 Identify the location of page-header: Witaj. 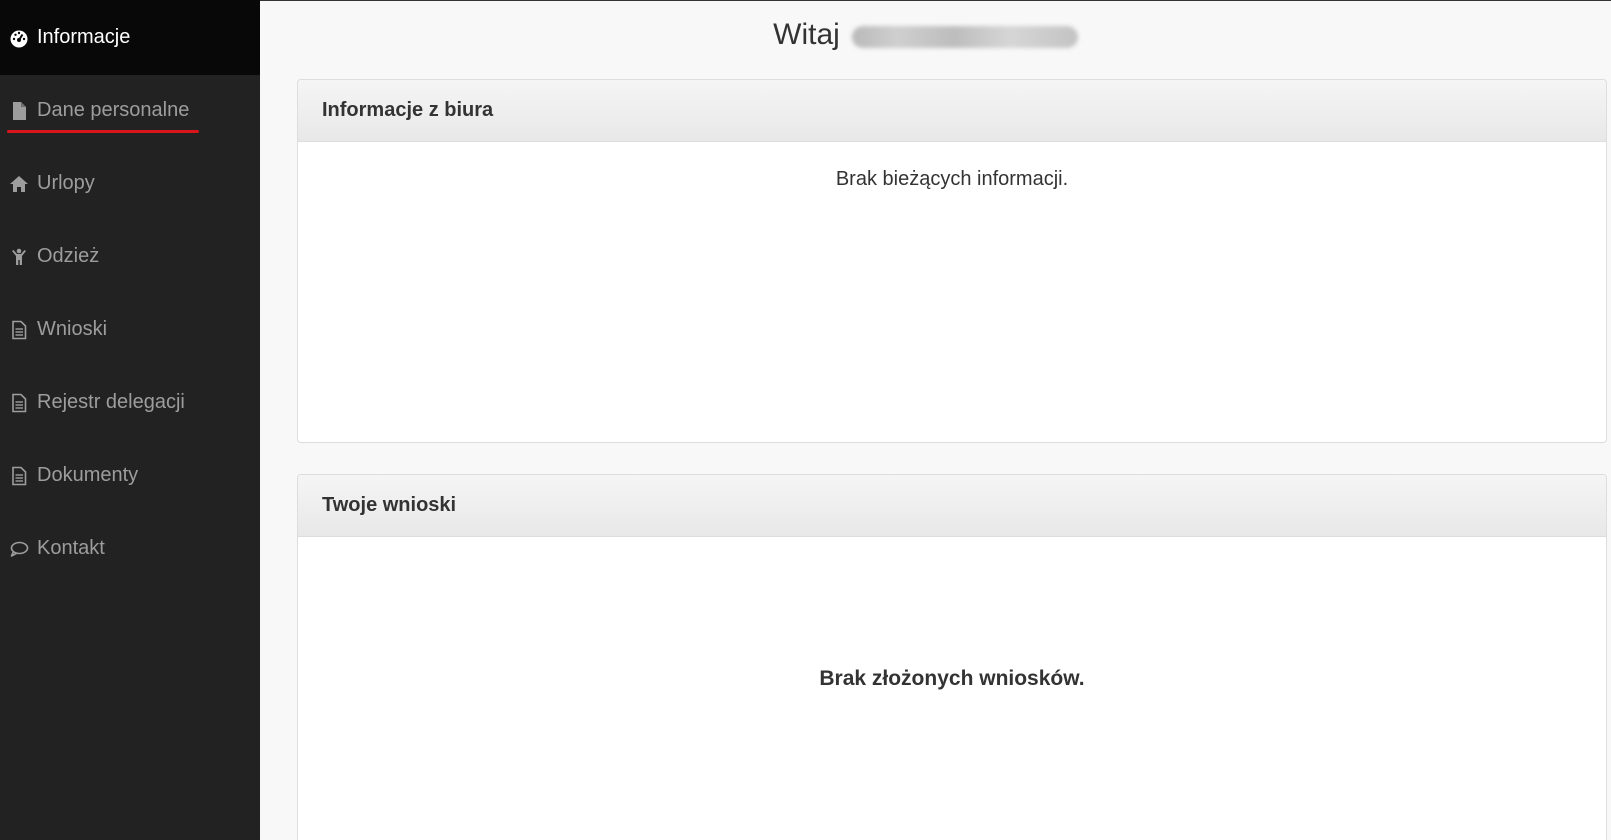
(935, 35).